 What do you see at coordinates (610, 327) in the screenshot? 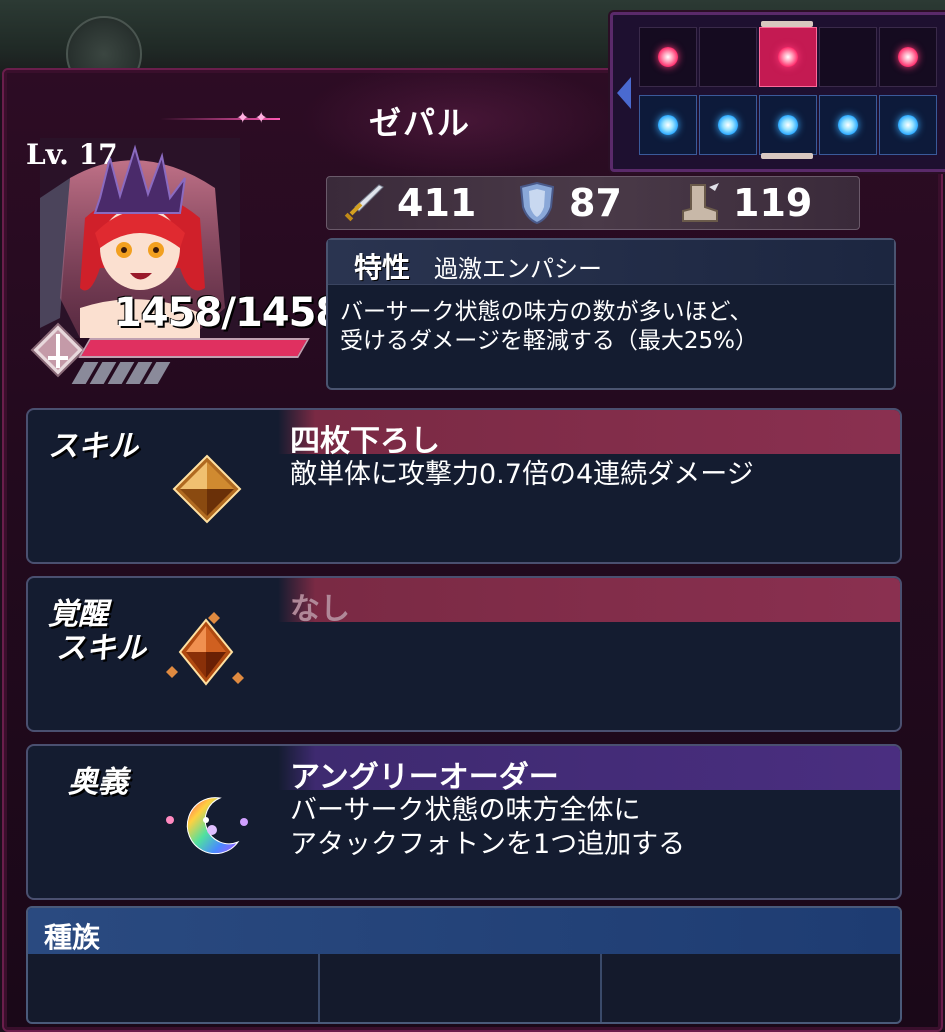
I see `trait-description: バーサーク状態の味方の数が多いほど、 受けるダメージを軽減する（最大25%）` at bounding box center [610, 327].